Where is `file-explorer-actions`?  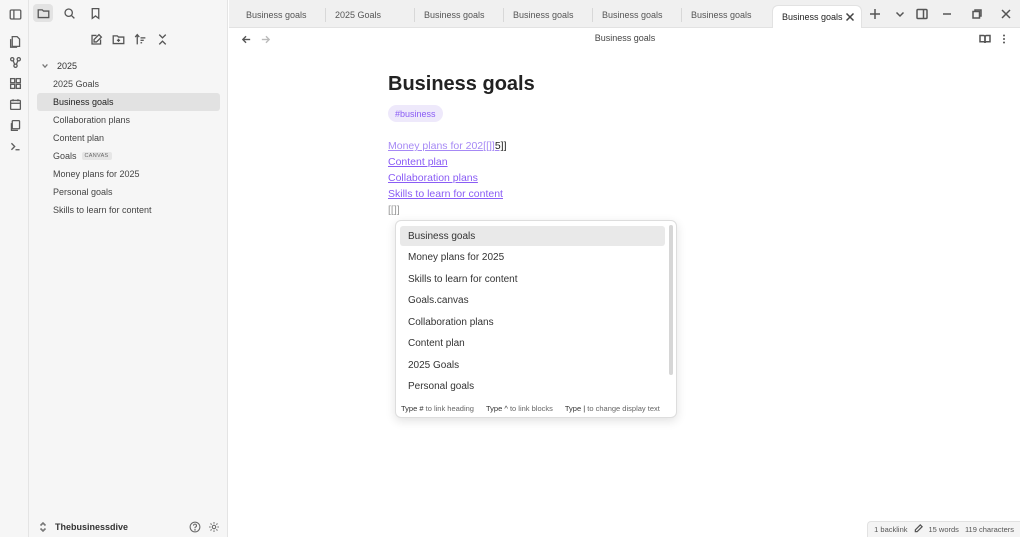 file-explorer-actions is located at coordinates (129, 39).